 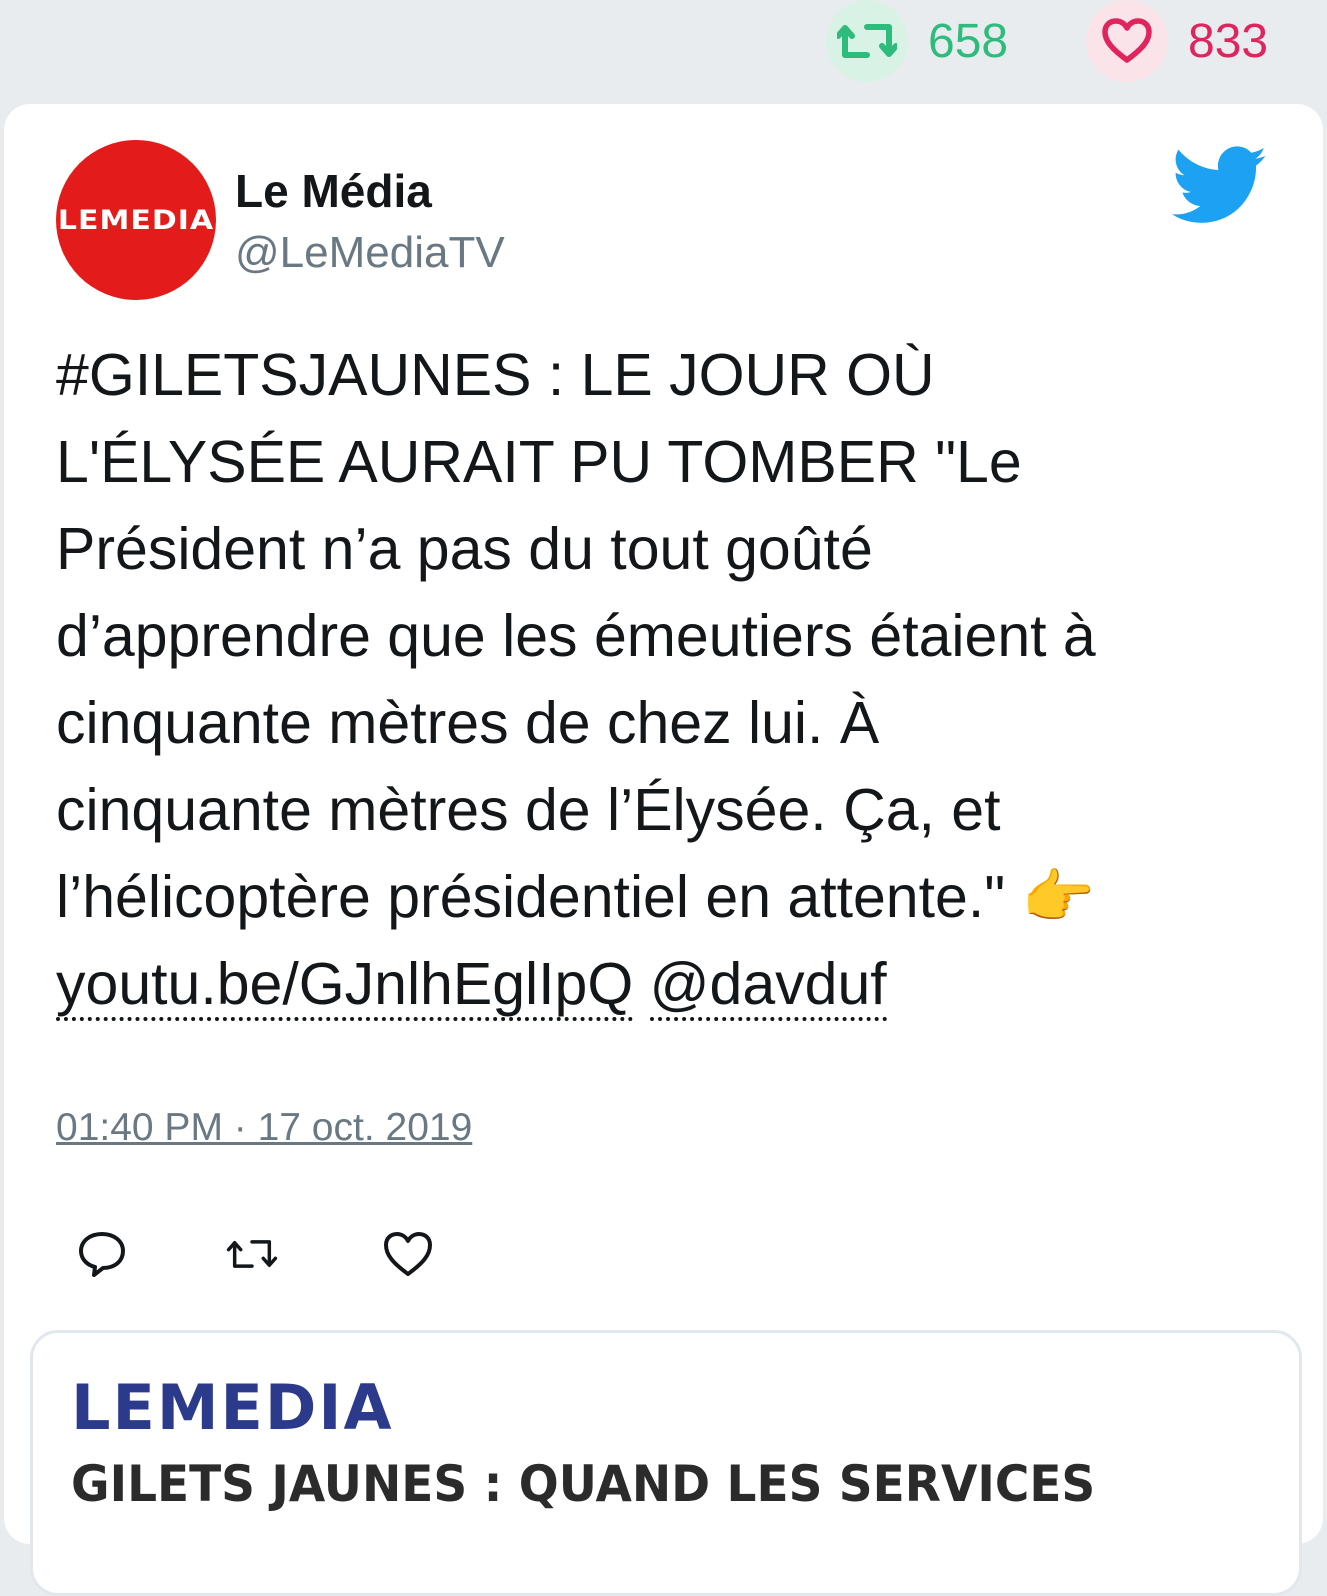 I want to click on retweet-stat: 658, so click(x=917, y=41).